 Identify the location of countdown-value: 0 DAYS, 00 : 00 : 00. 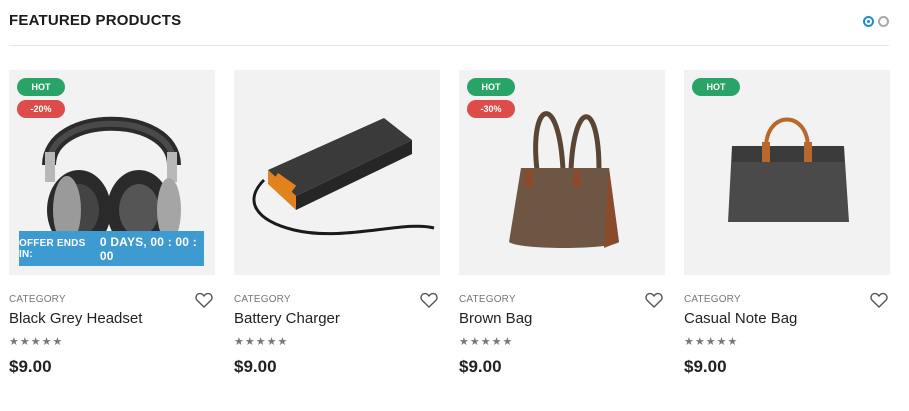
(148, 248).